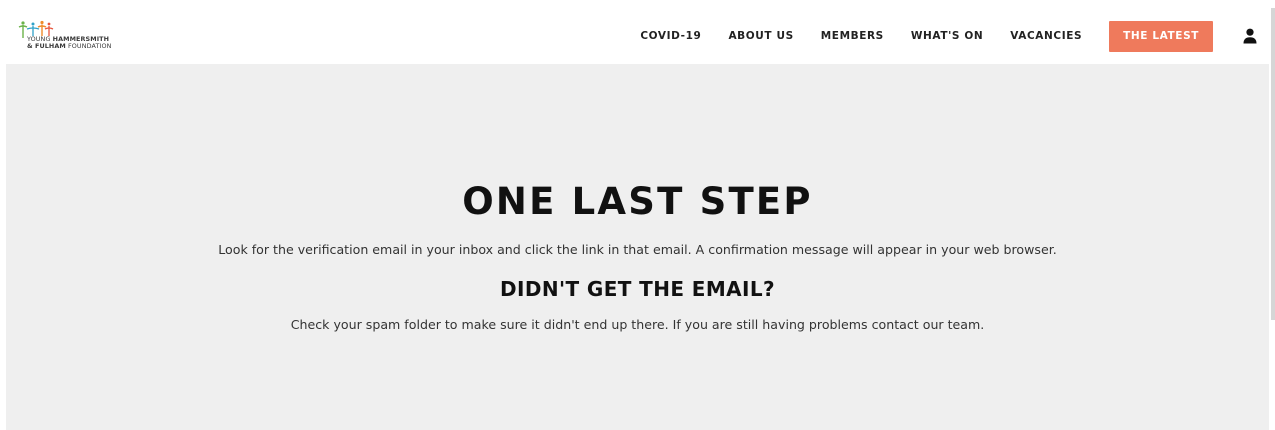 Image resolution: width=1275 pixels, height=430 pixels. I want to click on logo-line-2: & FULHAM FOUNDATION, so click(69, 46).